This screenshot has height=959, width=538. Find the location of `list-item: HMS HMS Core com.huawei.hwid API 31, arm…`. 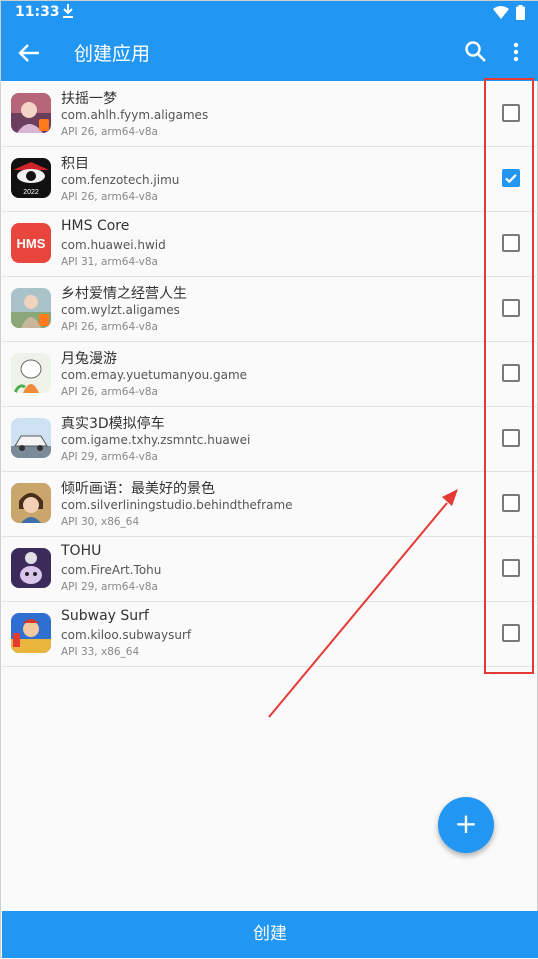

list-item: HMS HMS Core com.huawei.hwid API 31, arm… is located at coordinates (270, 244).